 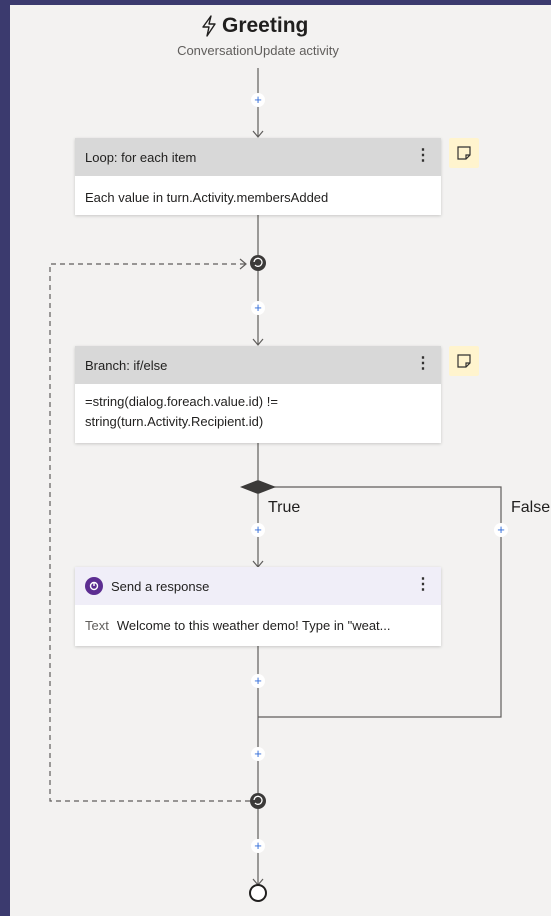 What do you see at coordinates (501, 530) in the screenshot?
I see `add-action-button-false: +` at bounding box center [501, 530].